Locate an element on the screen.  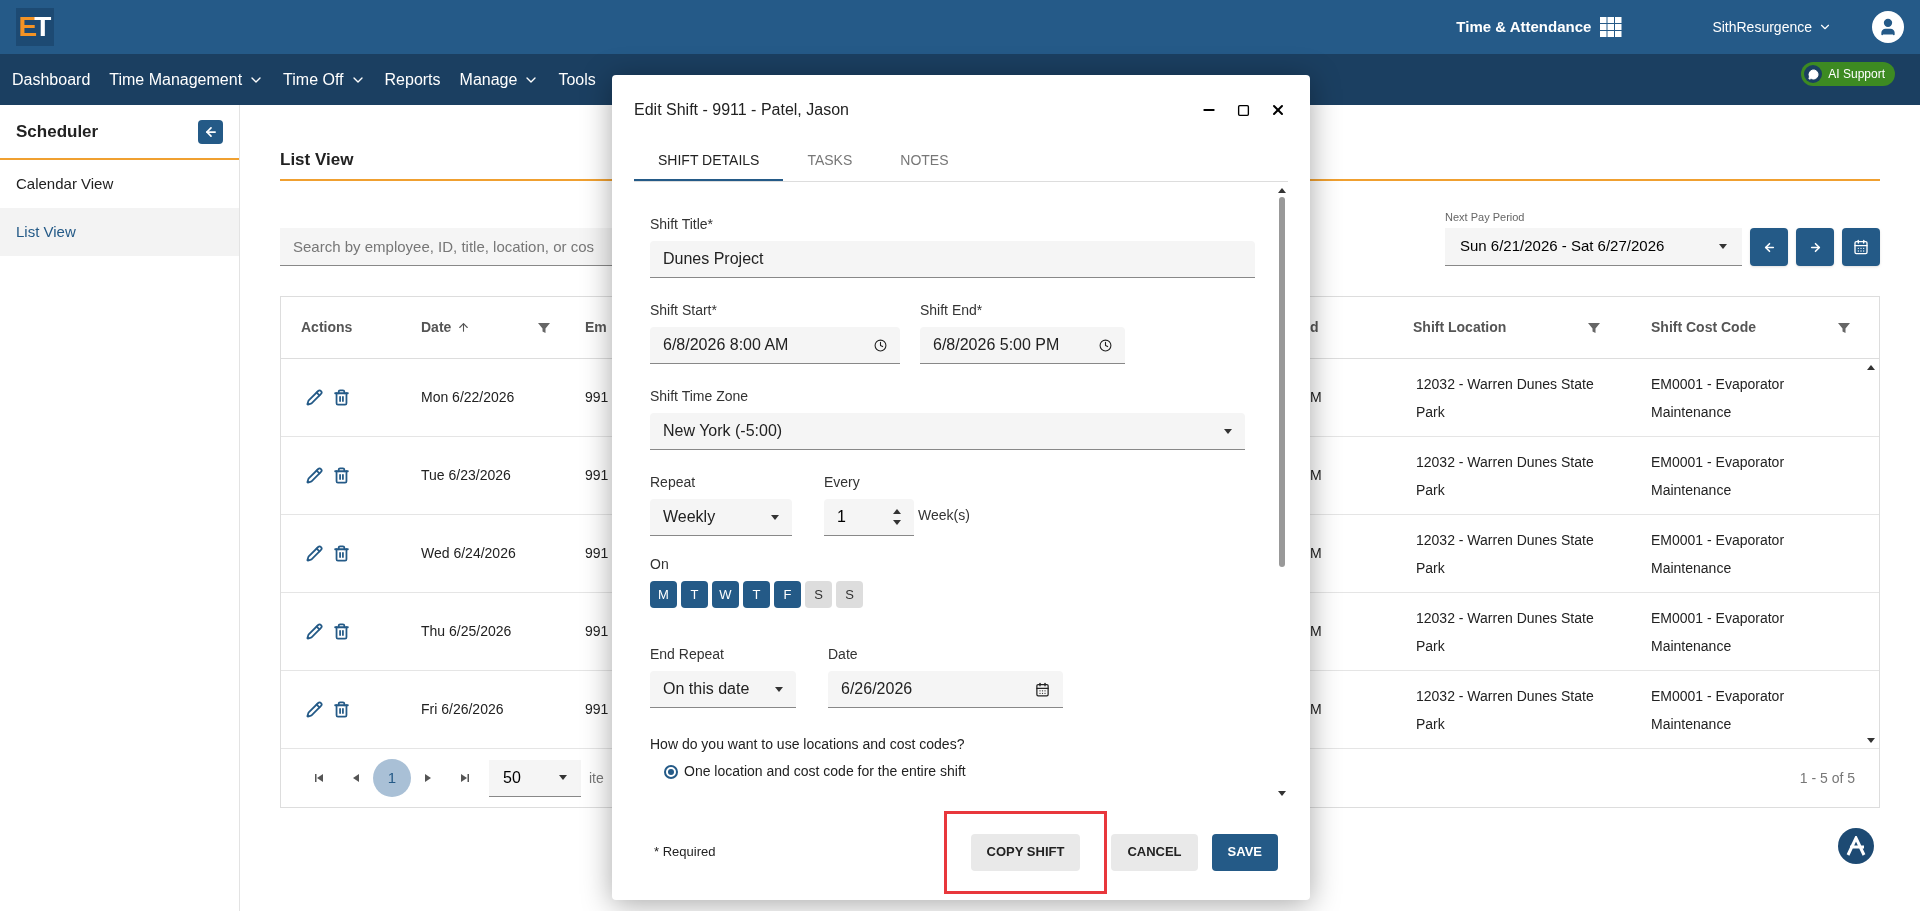
column-header: Shift Cost Code is located at coordinates (1751, 327).